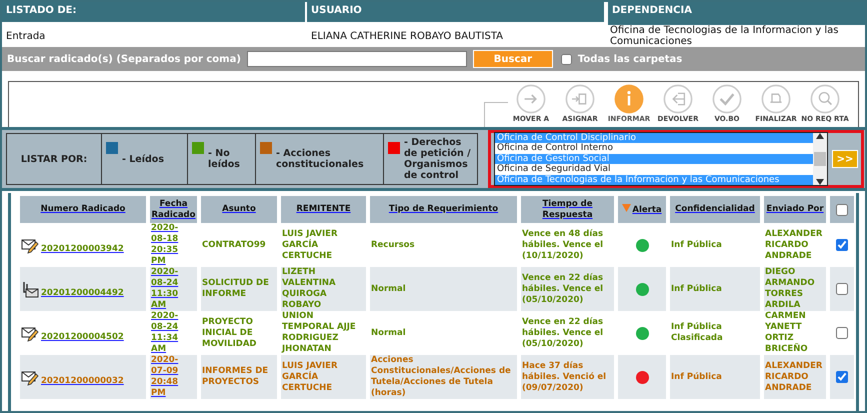 The image size is (867, 413). Describe the element at coordinates (407, 36) in the screenshot. I see `header-value: ELIANA CATHERINE ROBAYO BAUTISTA` at that location.